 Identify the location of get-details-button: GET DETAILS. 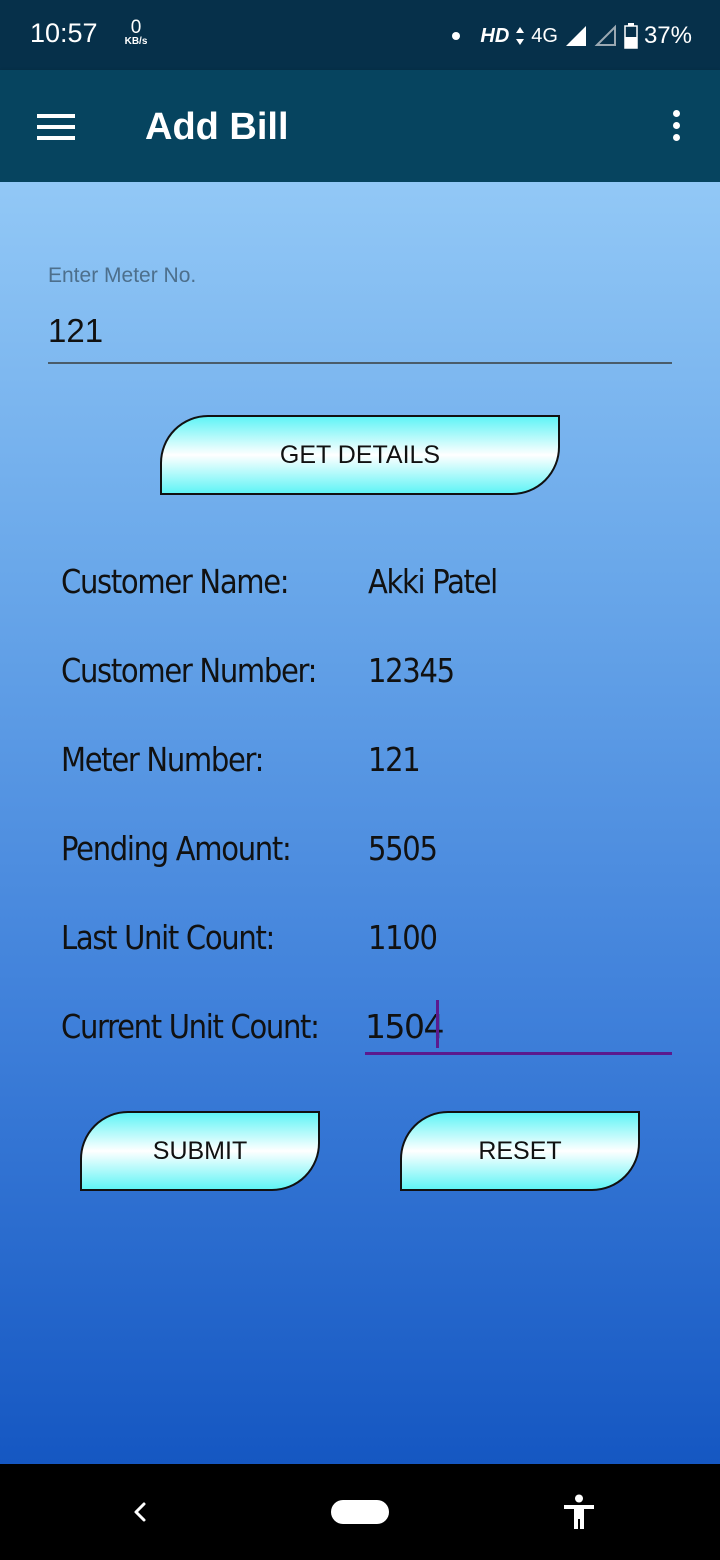
(360, 455).